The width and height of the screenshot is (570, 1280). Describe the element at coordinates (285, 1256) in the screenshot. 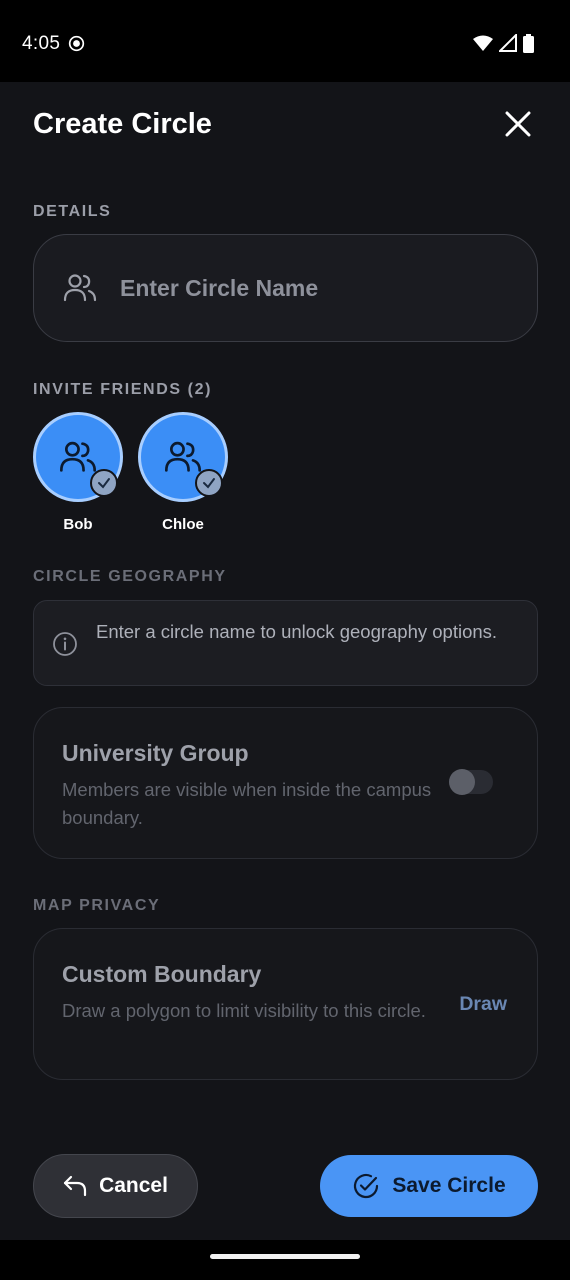

I see `home-gesture-handle` at that location.